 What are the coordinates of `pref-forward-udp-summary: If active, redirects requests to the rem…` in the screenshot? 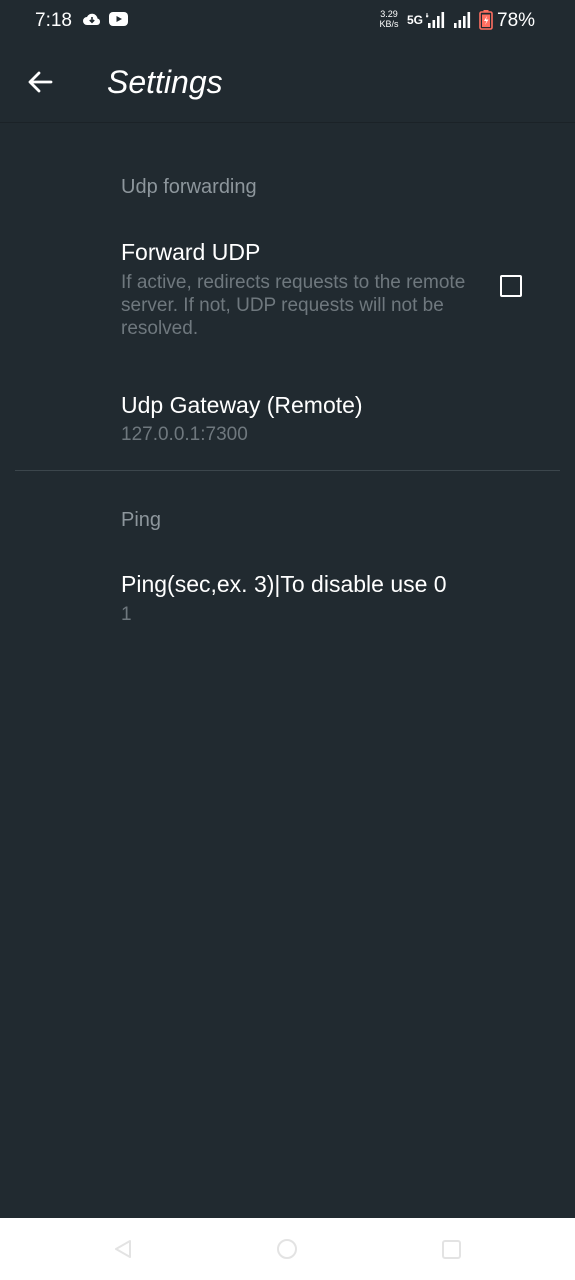 It's located at (293, 305).